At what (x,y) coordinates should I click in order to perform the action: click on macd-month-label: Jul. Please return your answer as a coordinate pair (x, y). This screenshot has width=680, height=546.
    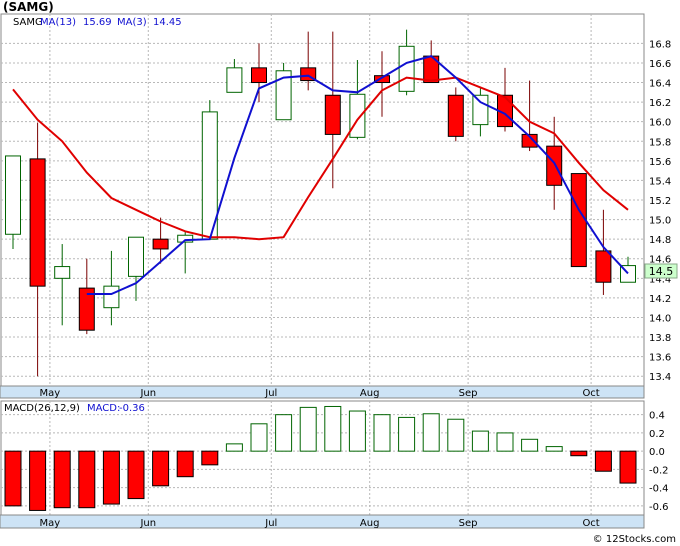
    Looking at the image, I should click on (270, 523).